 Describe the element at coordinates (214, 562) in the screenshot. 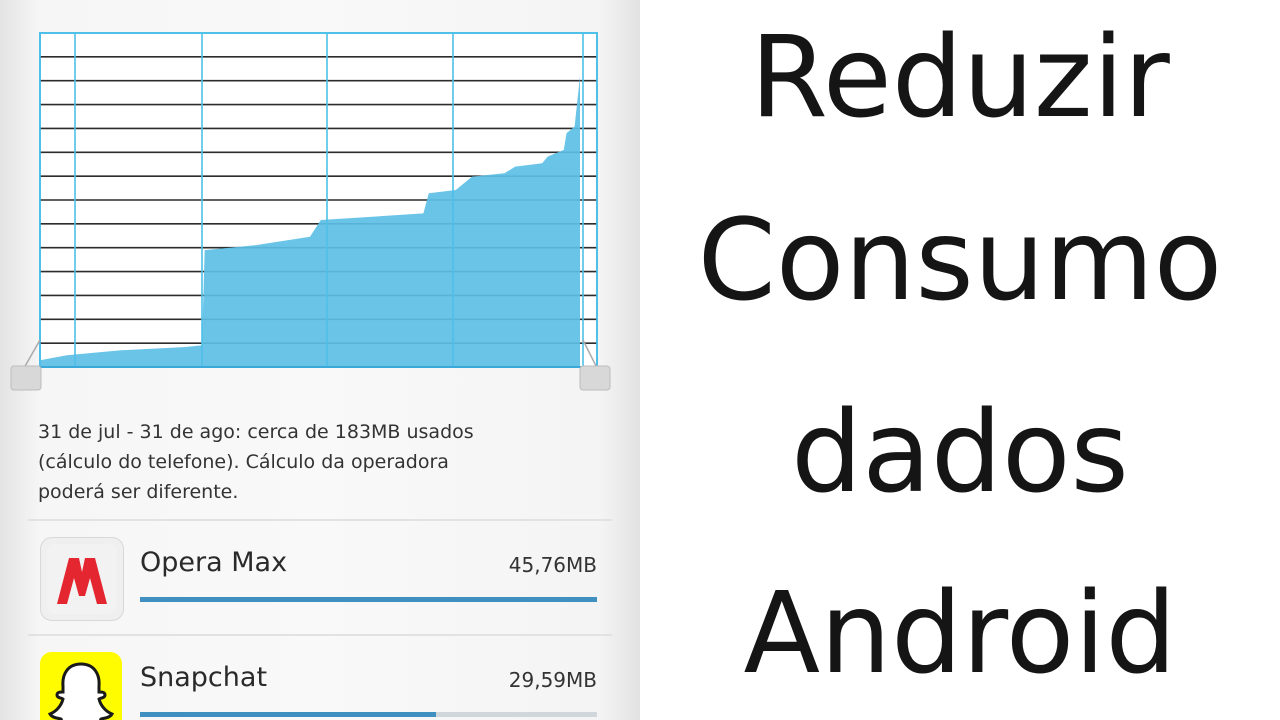

I see `app-name: Opera Max` at that location.